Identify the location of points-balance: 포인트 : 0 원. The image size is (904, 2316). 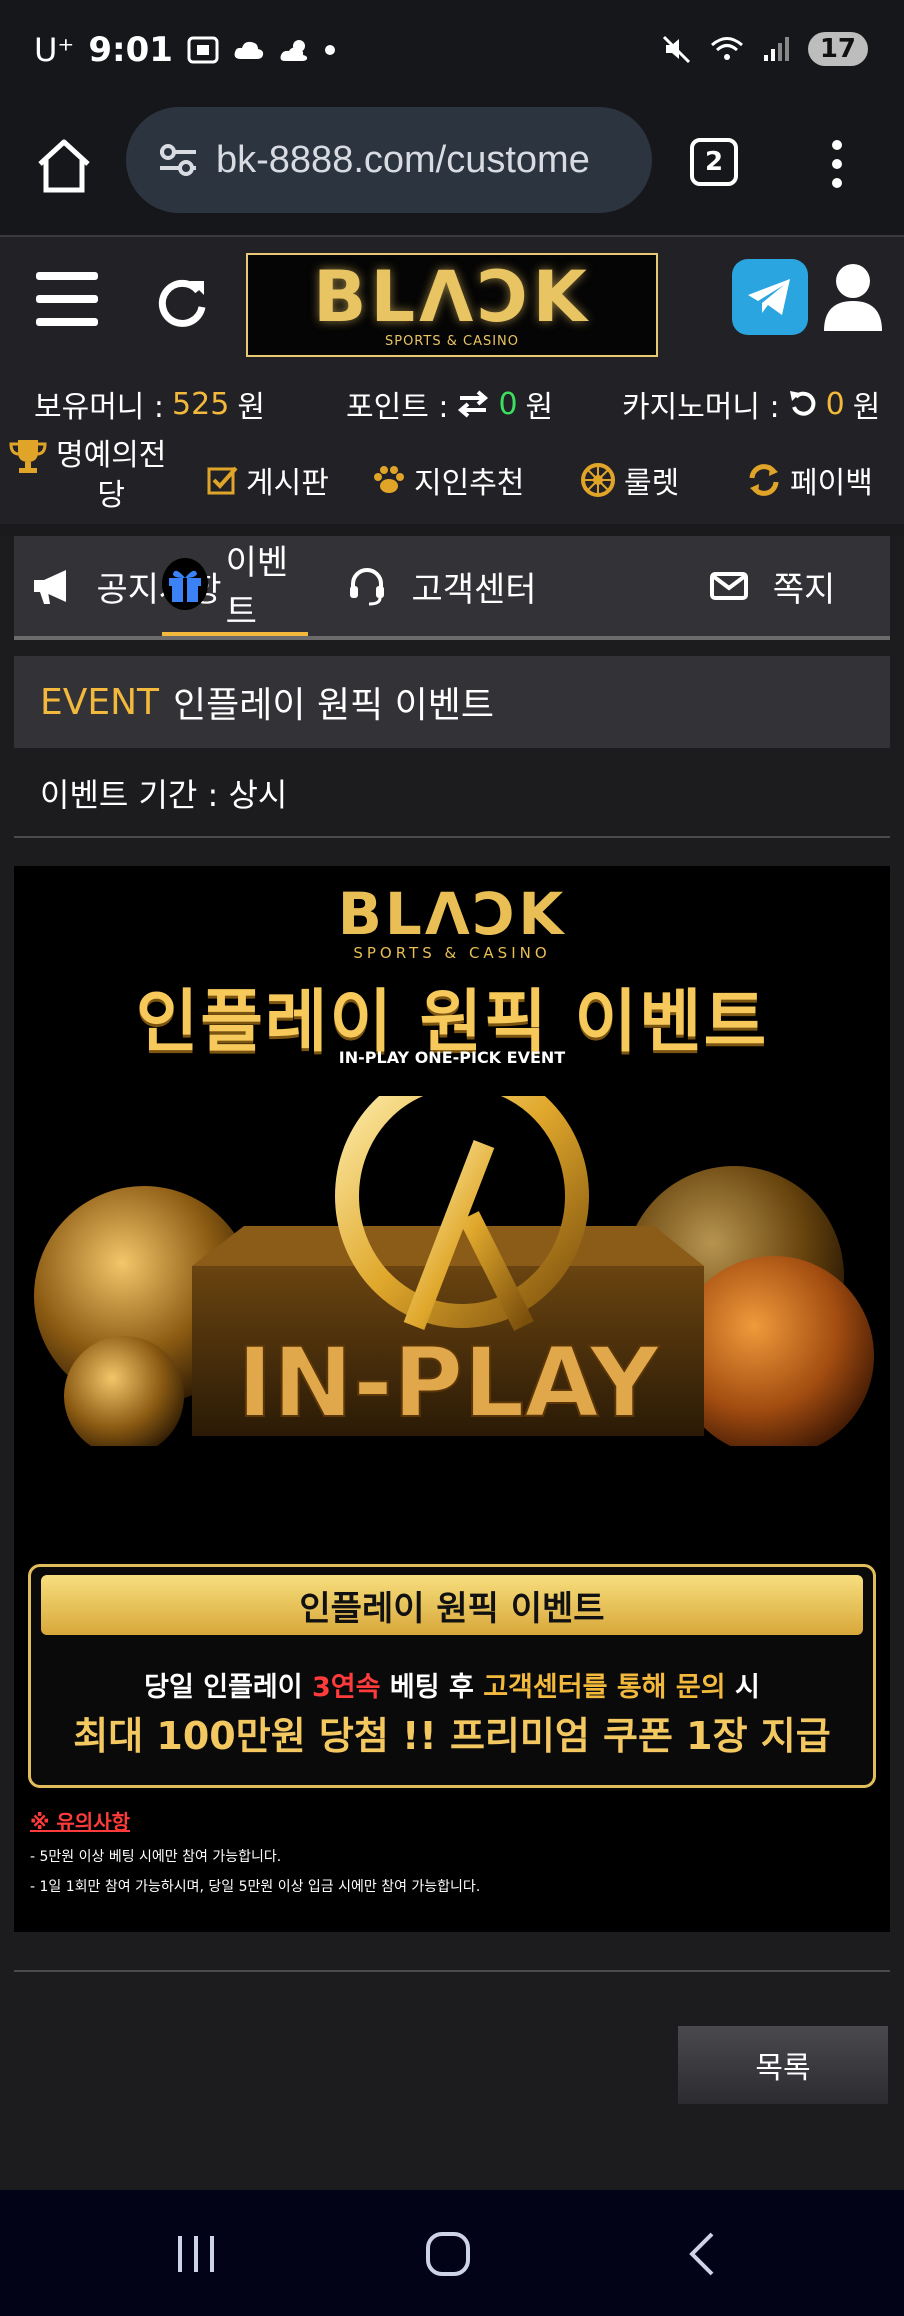
(449, 404).